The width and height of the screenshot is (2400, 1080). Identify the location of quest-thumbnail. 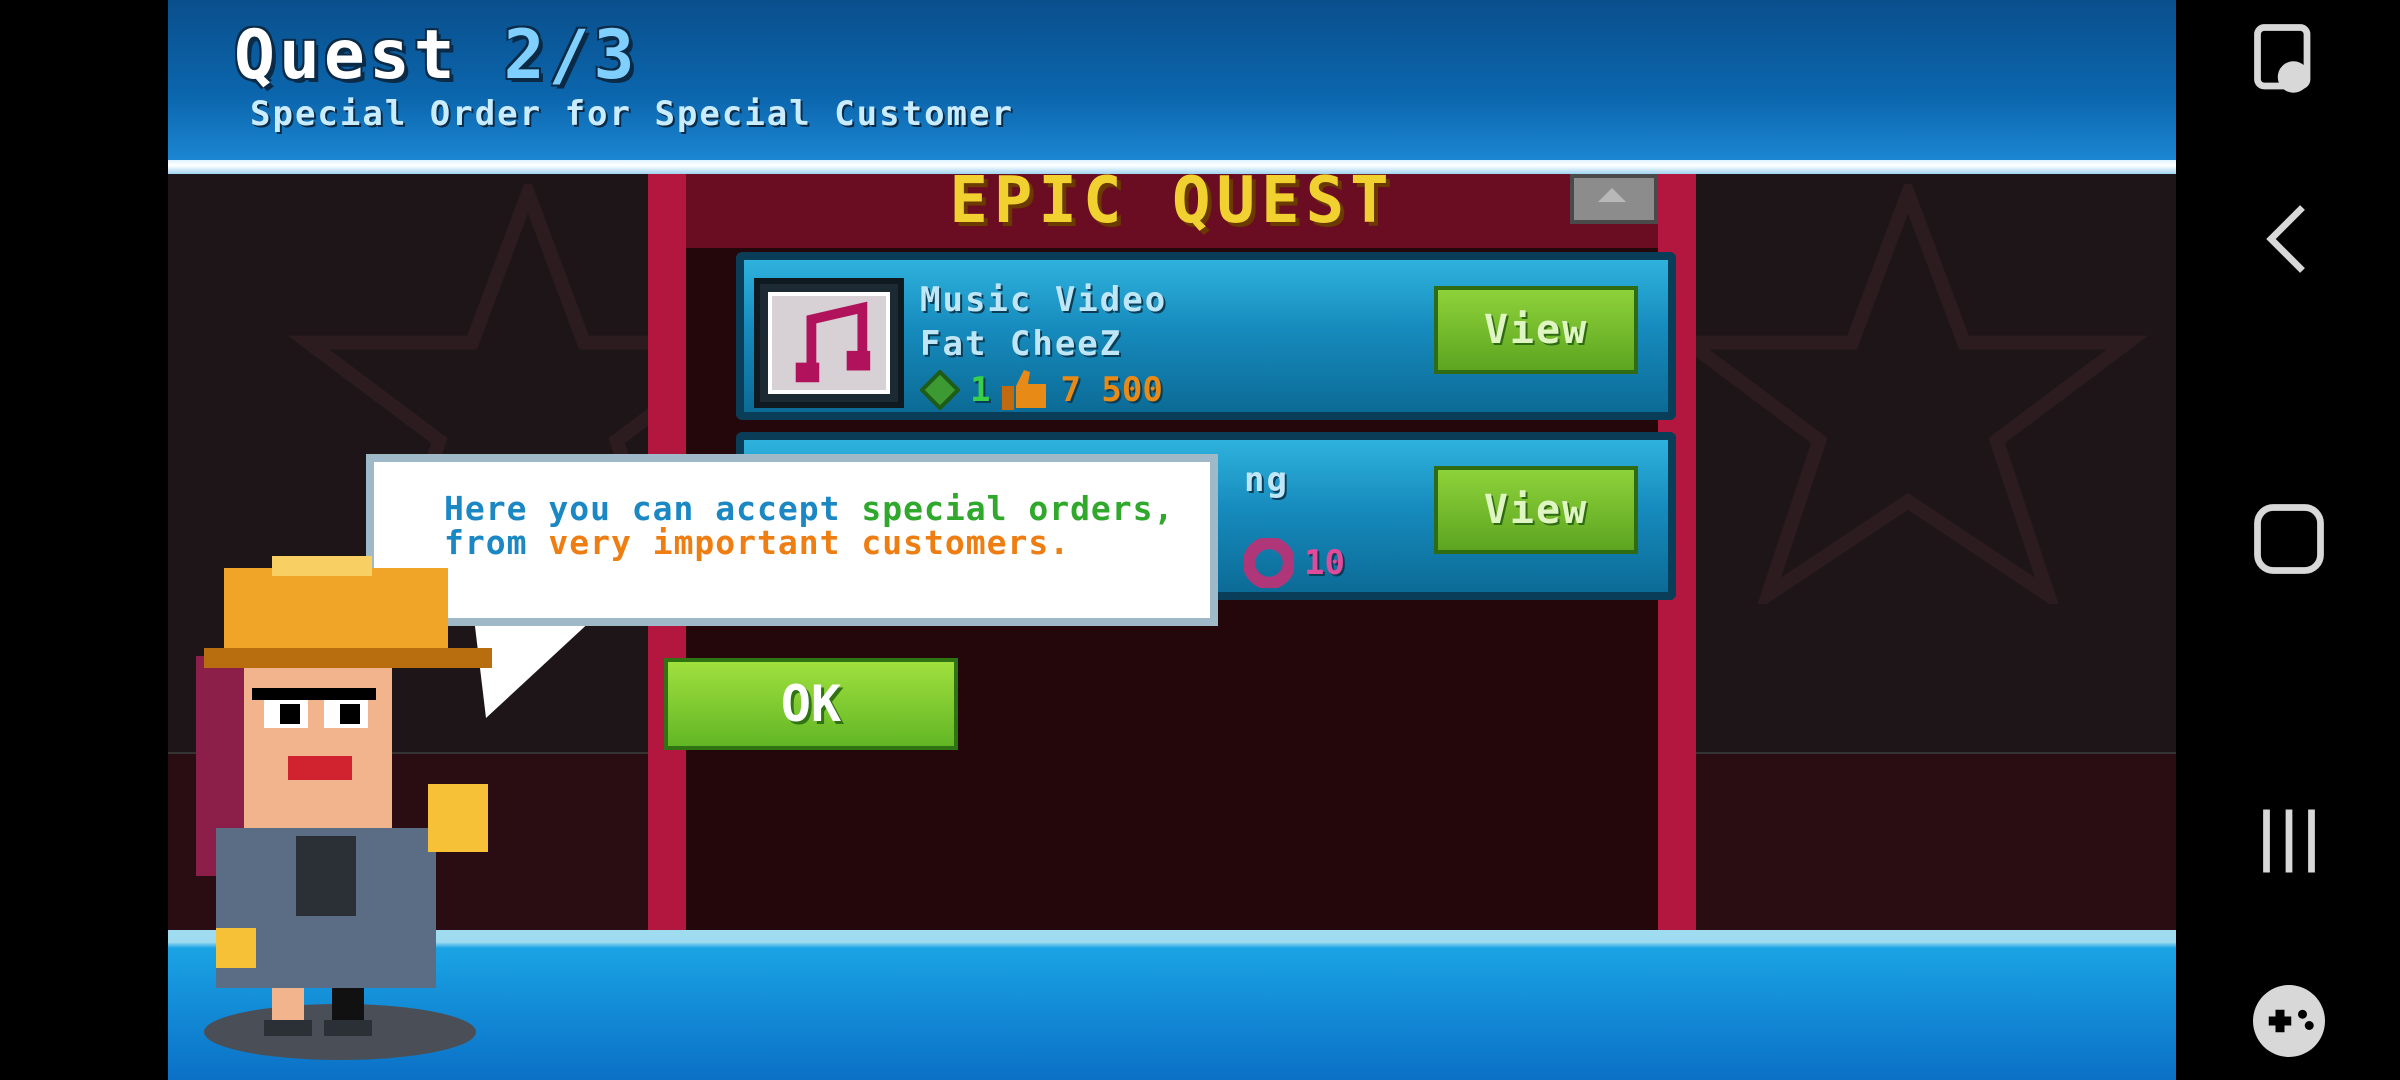
(829, 343).